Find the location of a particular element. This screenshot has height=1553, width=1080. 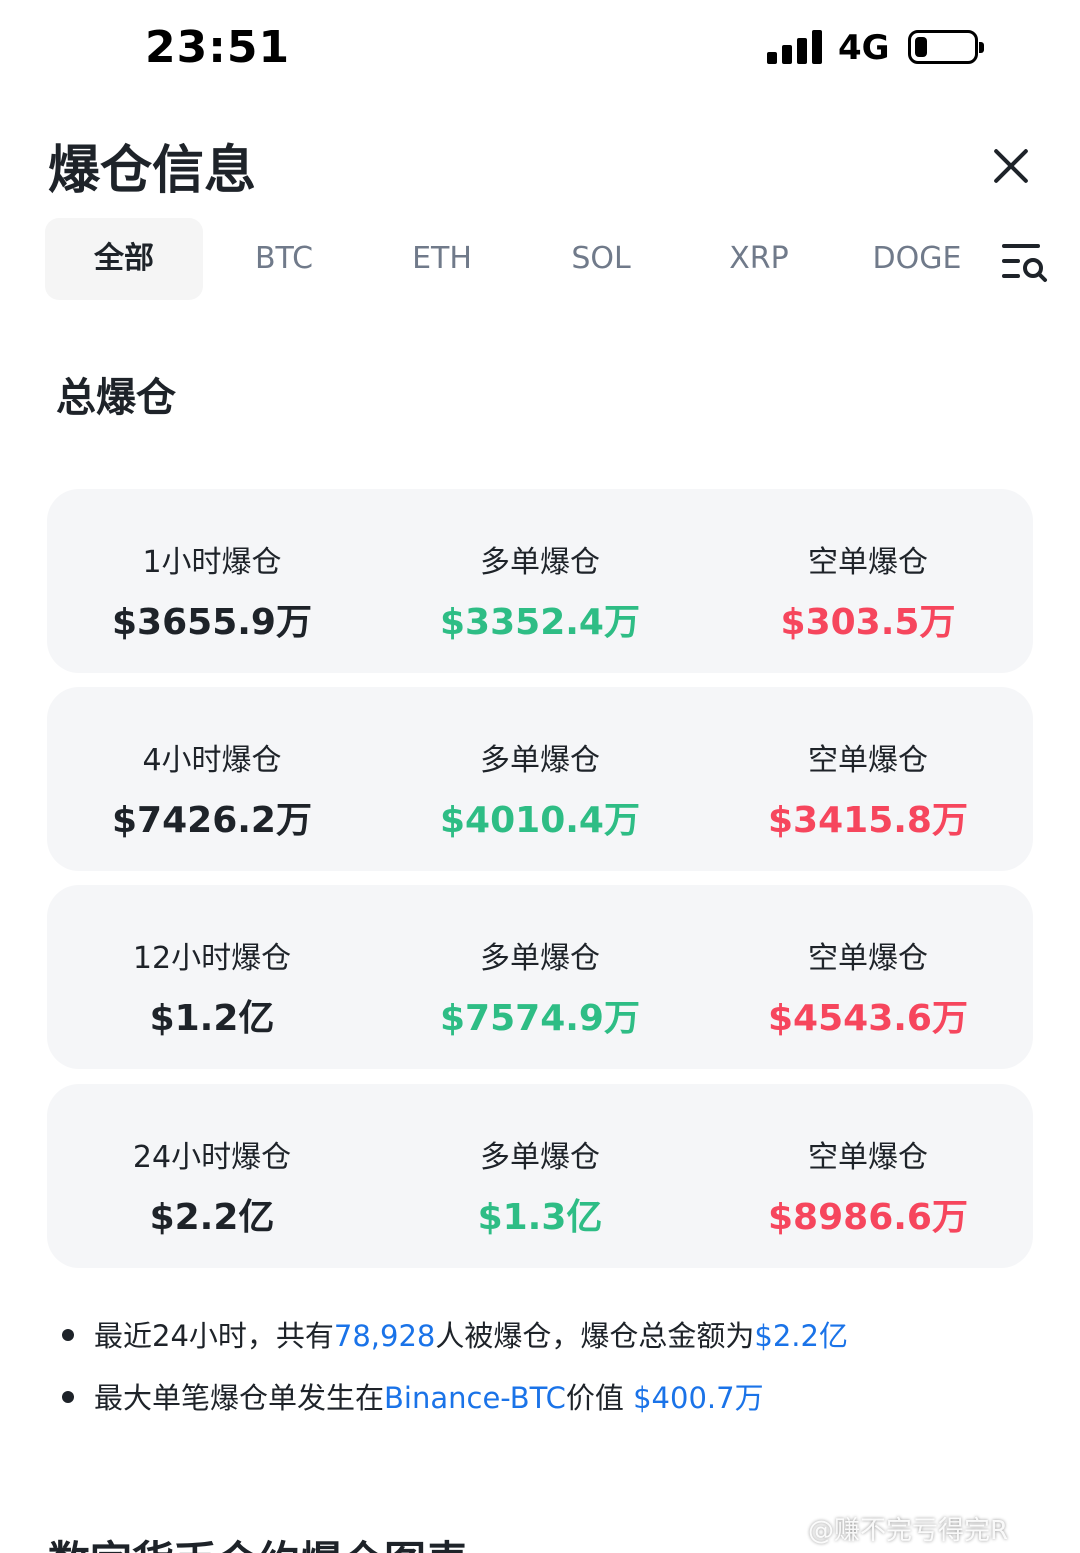

tab-bar: 全部 BTC ETH SOL XRP DOGE is located at coordinates (520, 259).